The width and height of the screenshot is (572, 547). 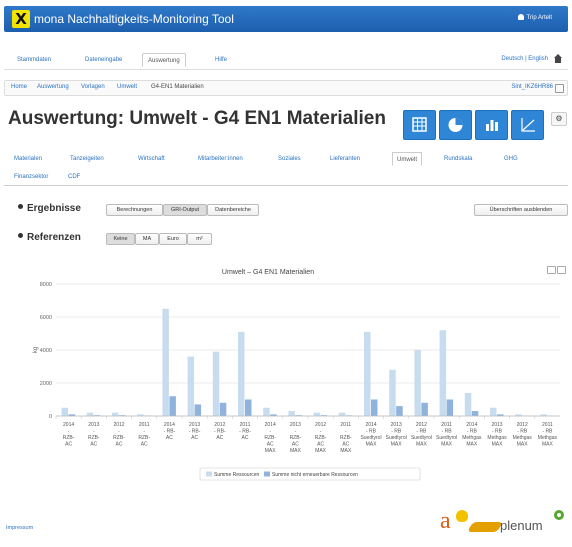 What do you see at coordinates (197, 118) in the screenshot?
I see `page-title: Auswertung: Umwelt - G4 EN1 Materialien` at bounding box center [197, 118].